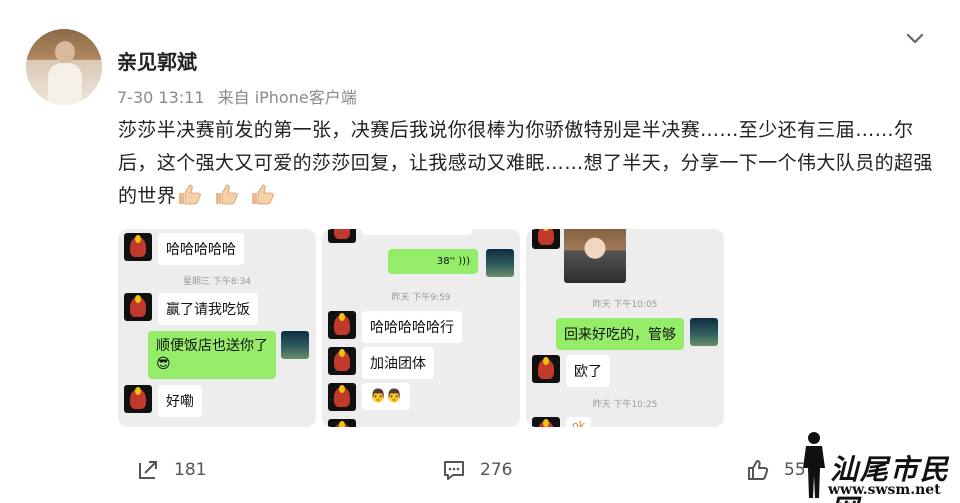 The width and height of the screenshot is (960, 503). Describe the element at coordinates (287, 97) in the screenshot. I see `post-source: 来自 iPhone客户端` at that location.